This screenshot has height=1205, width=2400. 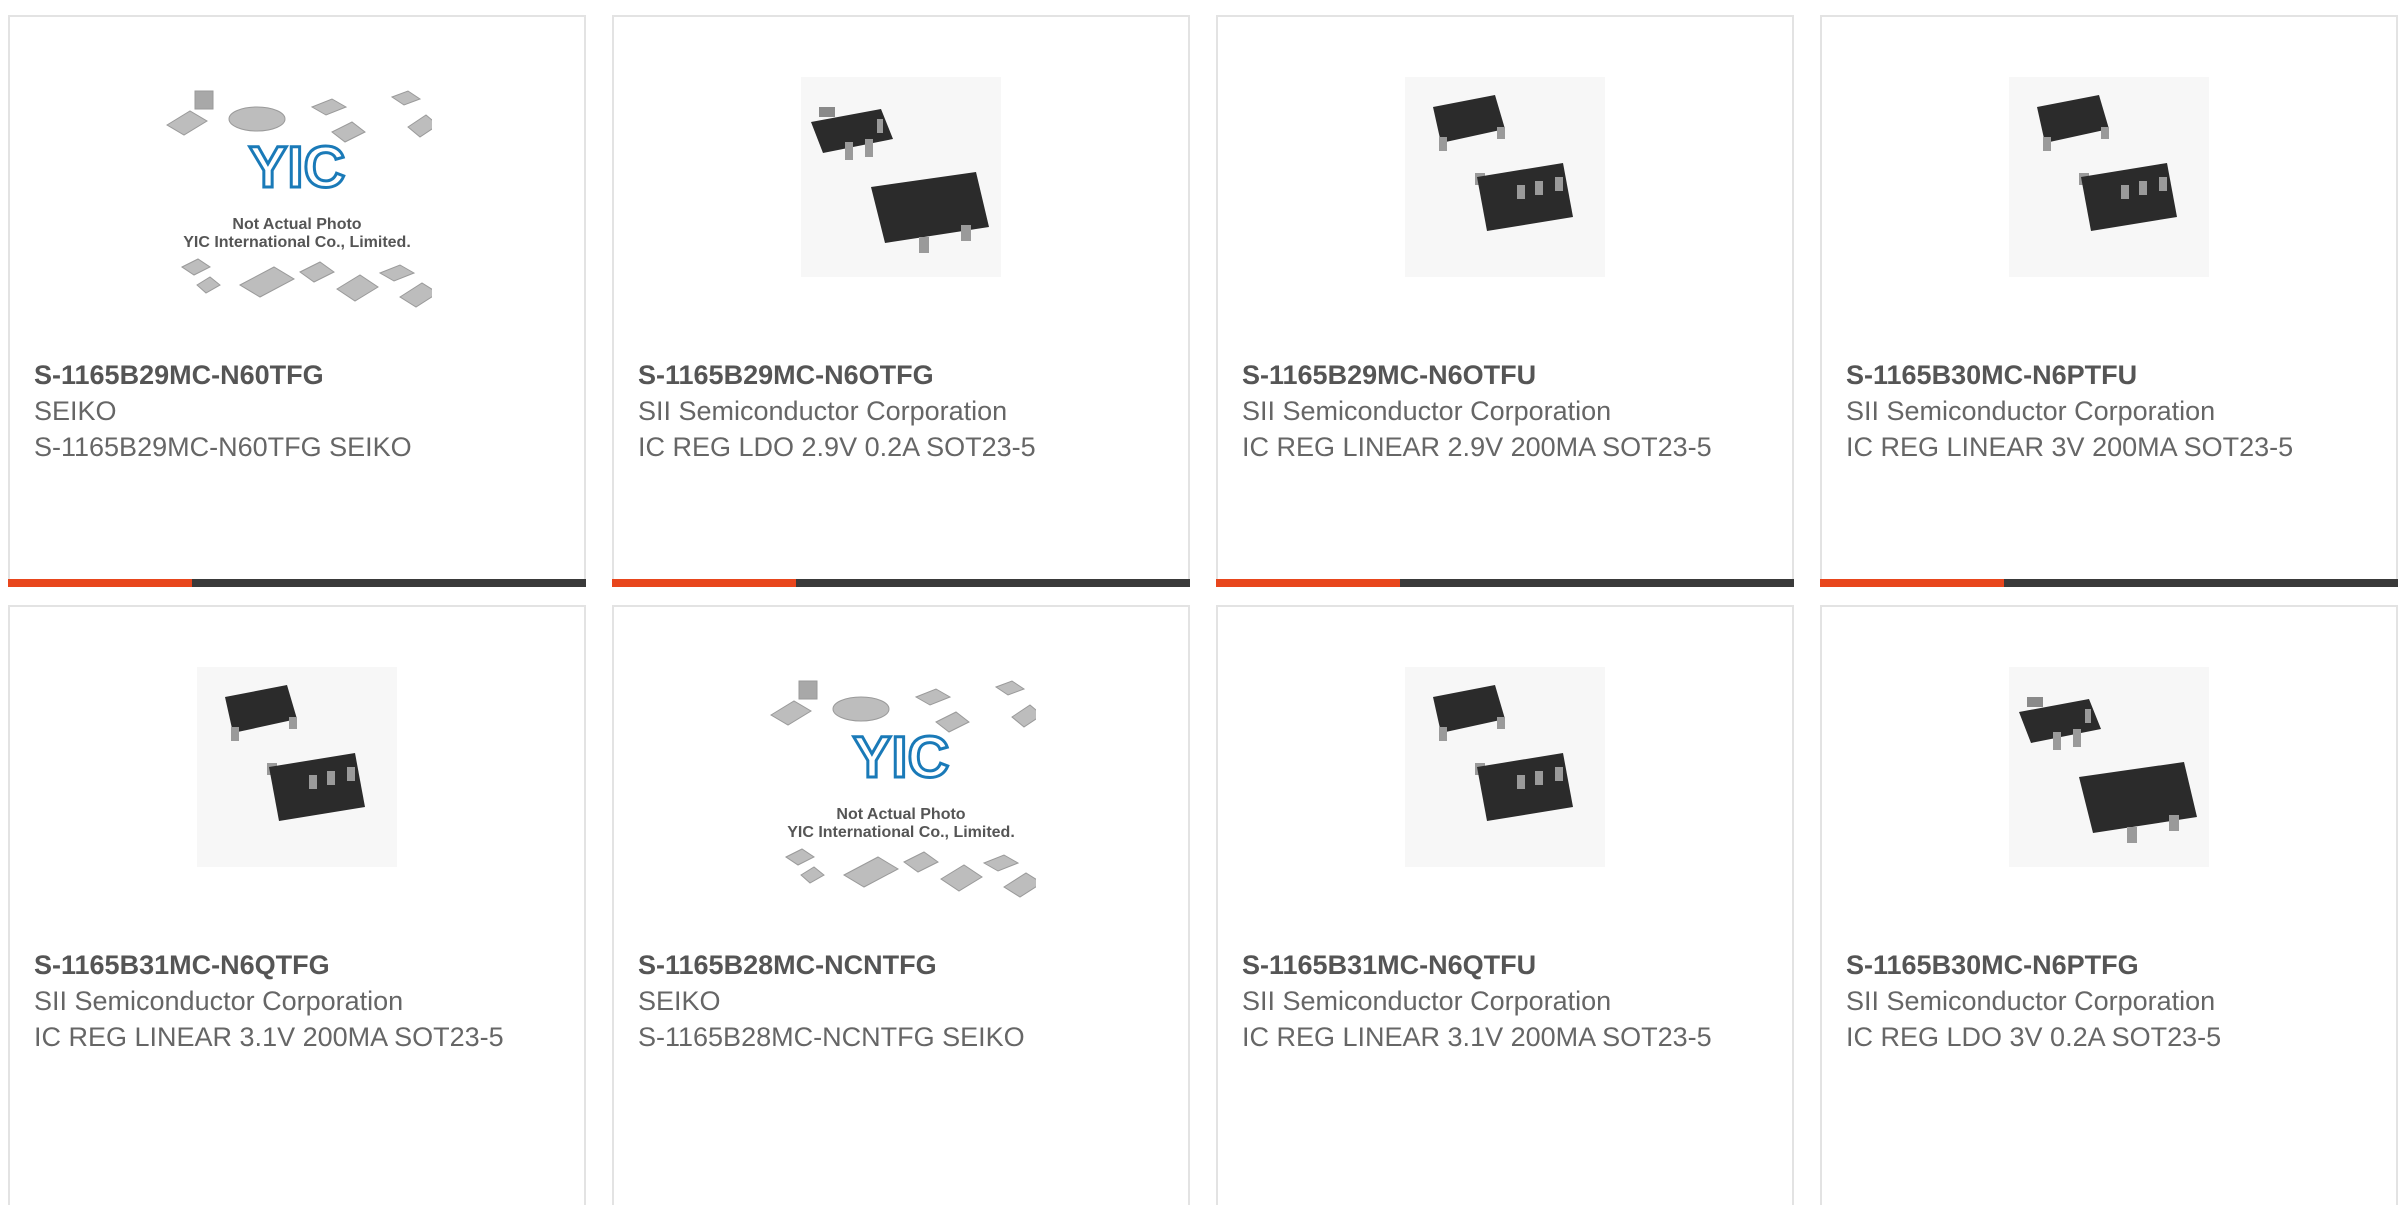 I want to click on description: IC REG LDO 2.9V 0.2A SOT23-5, so click(x=837, y=447).